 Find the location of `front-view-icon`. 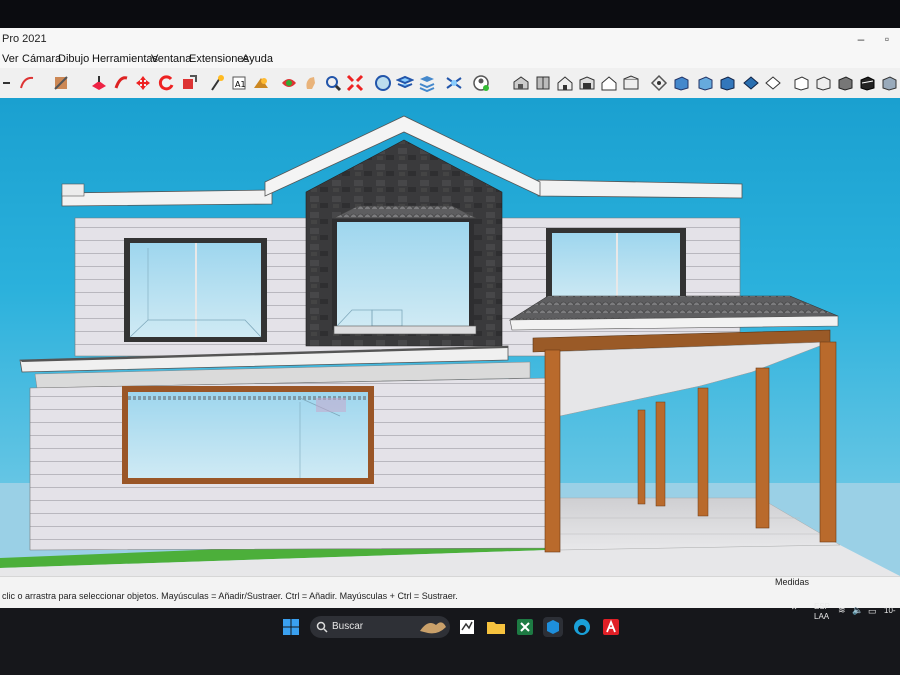

front-view-icon is located at coordinates (565, 83).